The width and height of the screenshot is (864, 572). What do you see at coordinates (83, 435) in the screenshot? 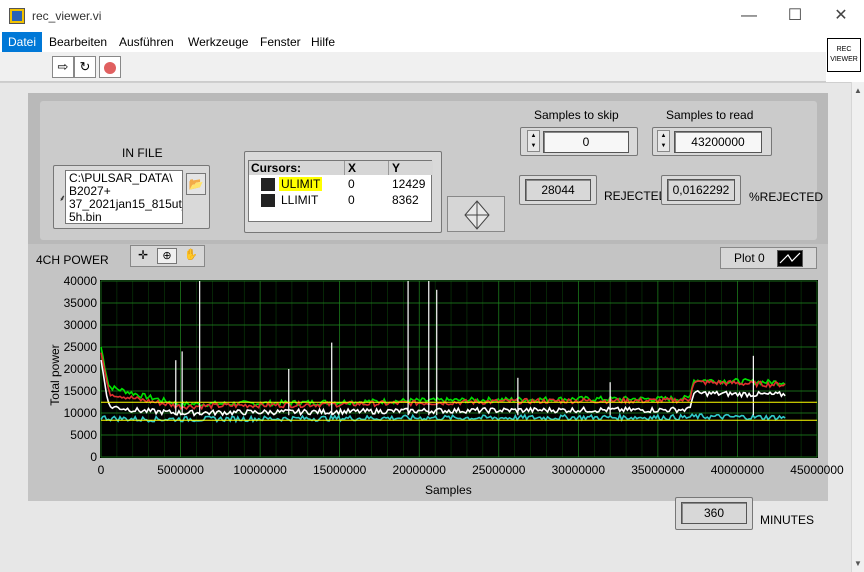
I see `y-tick-label: 5000` at bounding box center [83, 435].